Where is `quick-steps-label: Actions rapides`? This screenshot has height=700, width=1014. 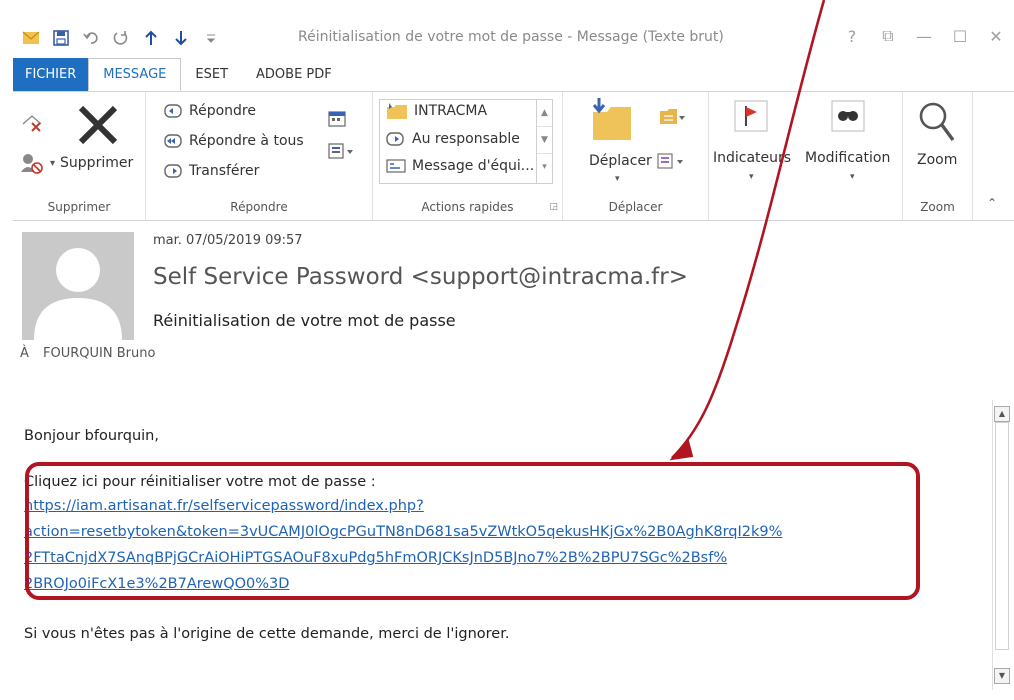 quick-steps-label: Actions rapides is located at coordinates (467, 207).